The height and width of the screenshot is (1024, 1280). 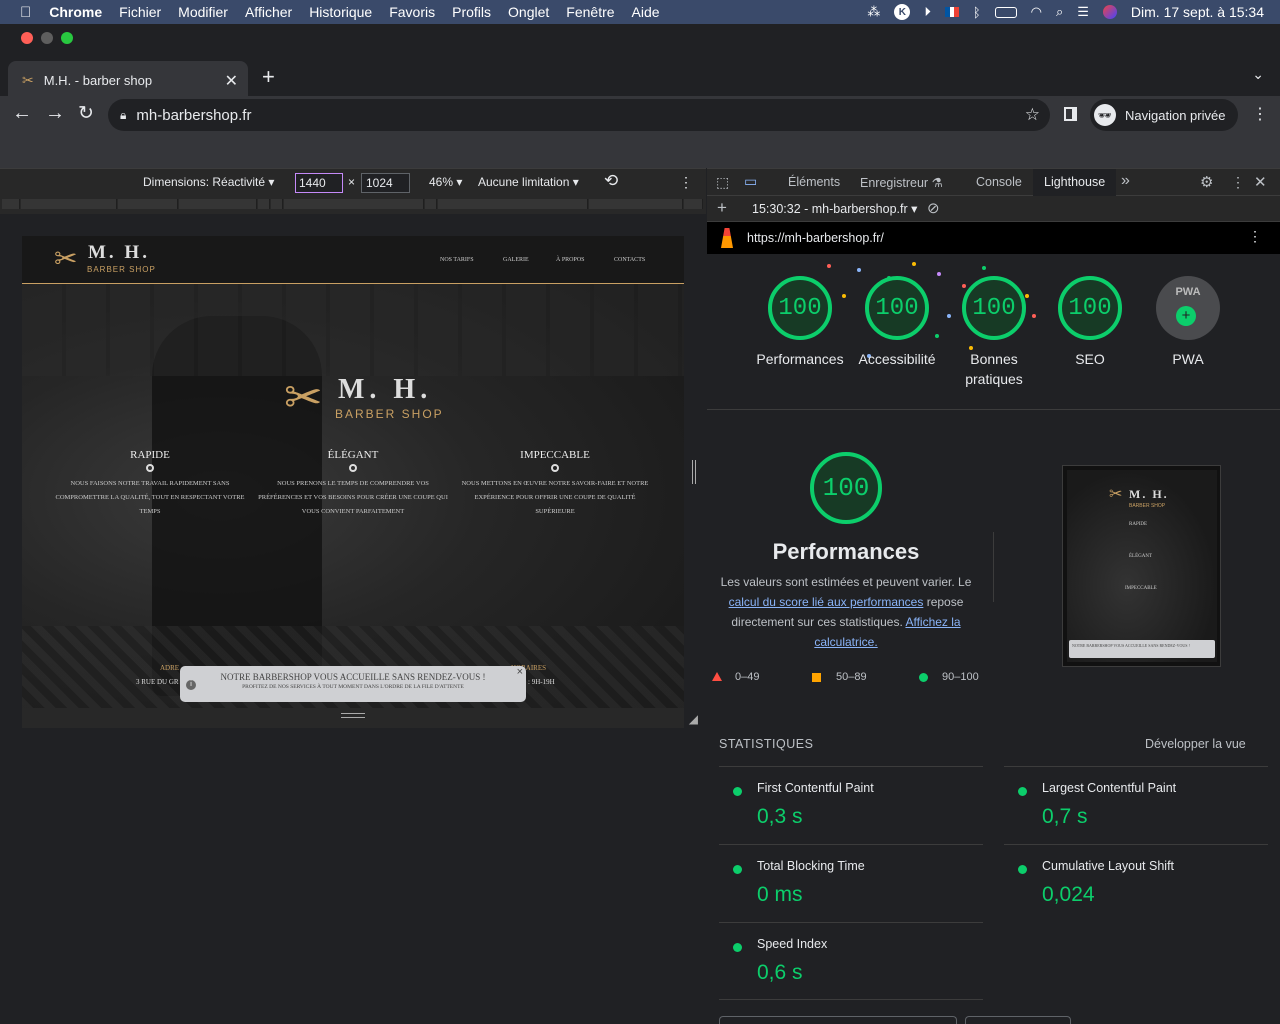 I want to click on metric-tbt: Total Blocking Time 0 ms, so click(x=851, y=883).